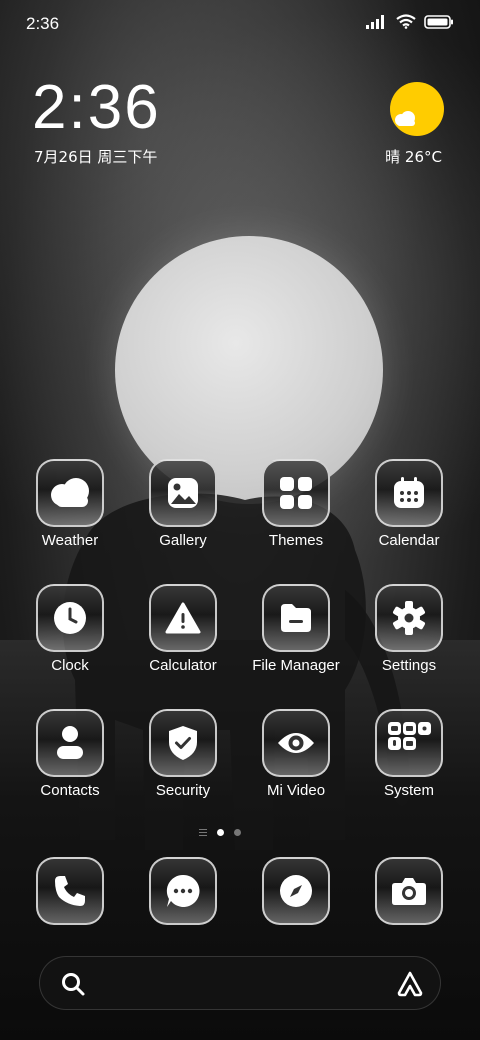 This screenshot has height=1040, width=480. Describe the element at coordinates (183, 618) in the screenshot. I see `calculator-icon` at that location.